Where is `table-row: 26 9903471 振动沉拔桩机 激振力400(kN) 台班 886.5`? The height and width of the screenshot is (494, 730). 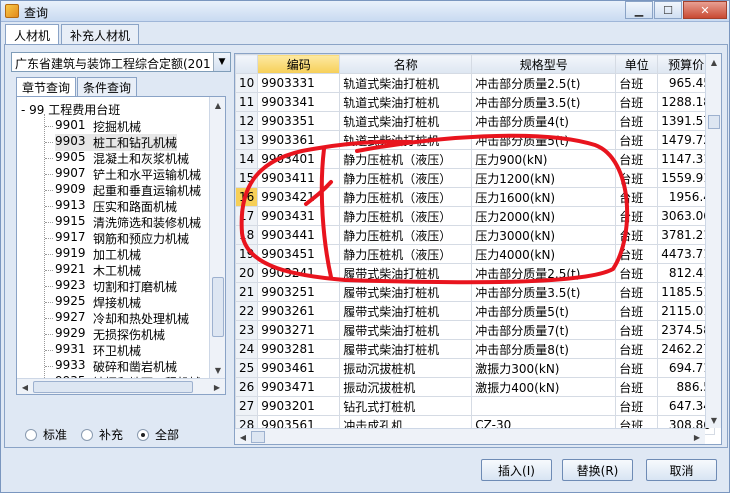 table-row: 26 9903471 振动沉拔桩机 激振力400(kN) 台班 886.5 is located at coordinates (475, 387).